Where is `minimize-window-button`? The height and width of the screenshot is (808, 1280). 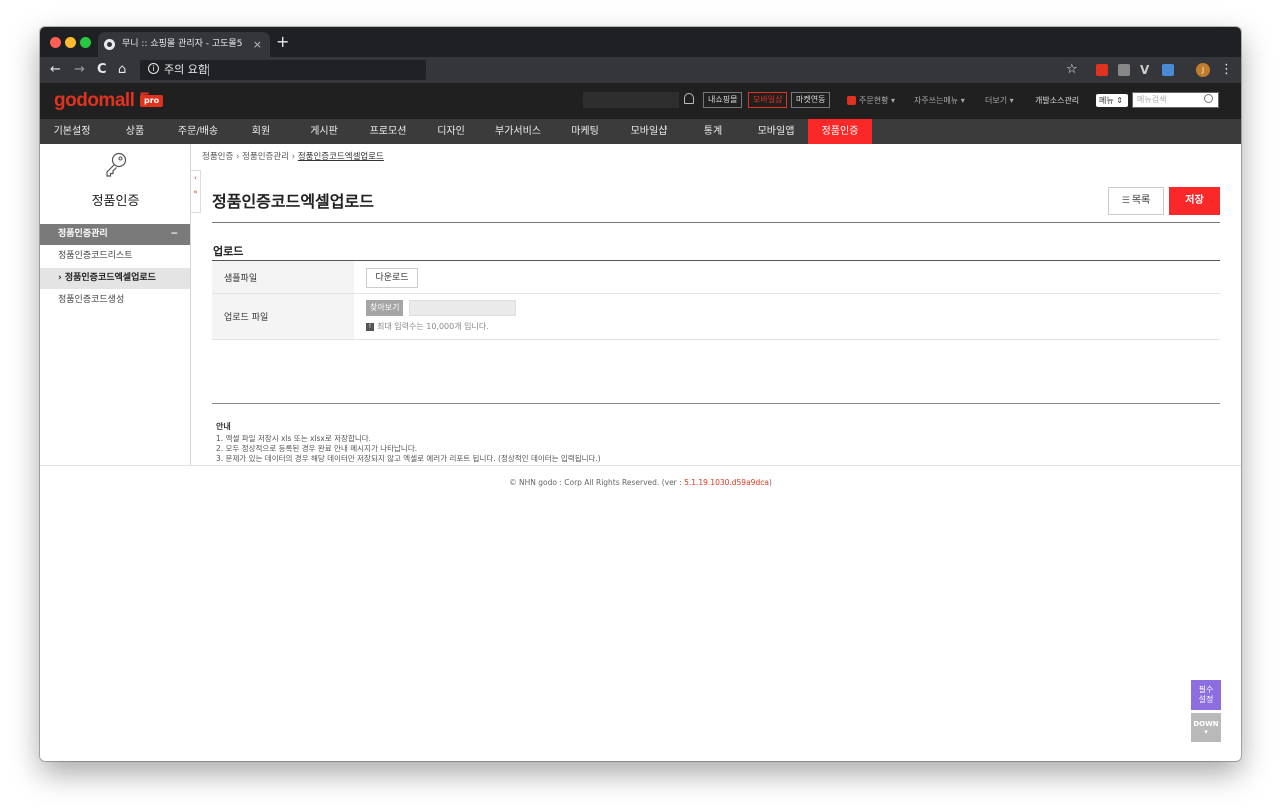
minimize-window-button is located at coordinates (70, 42).